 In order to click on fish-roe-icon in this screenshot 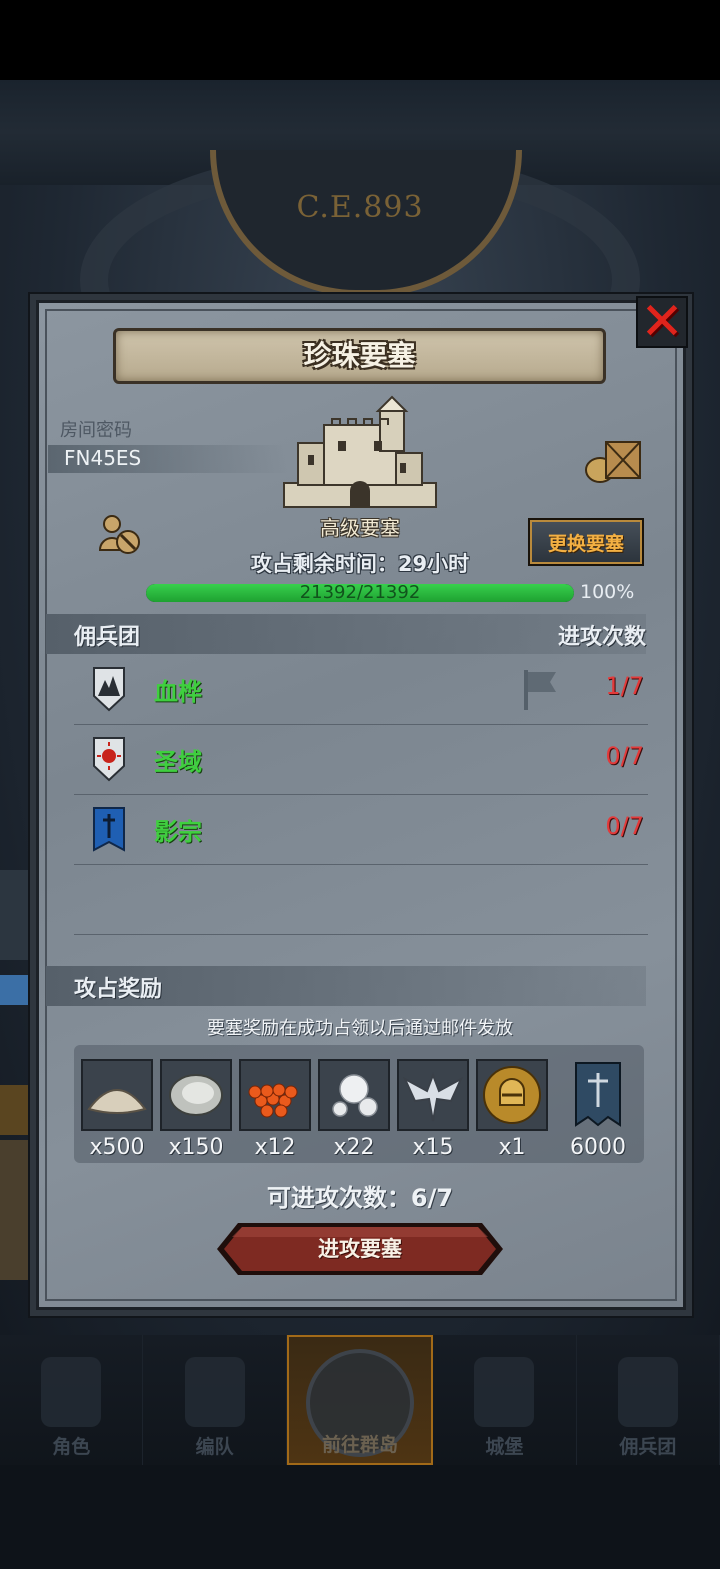, I will do `click(273, 1100)`.